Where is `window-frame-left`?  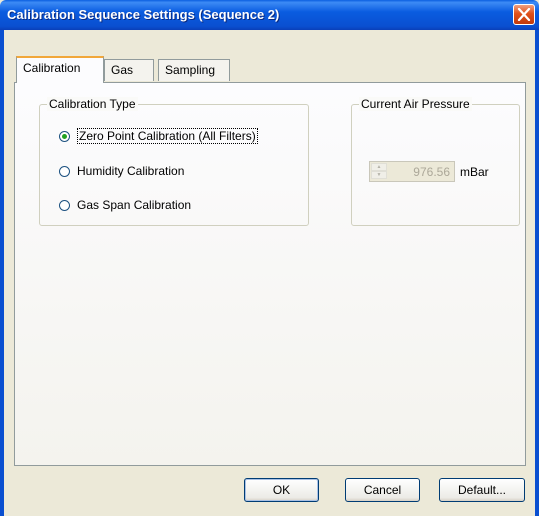 window-frame-left is located at coordinates (2, 273).